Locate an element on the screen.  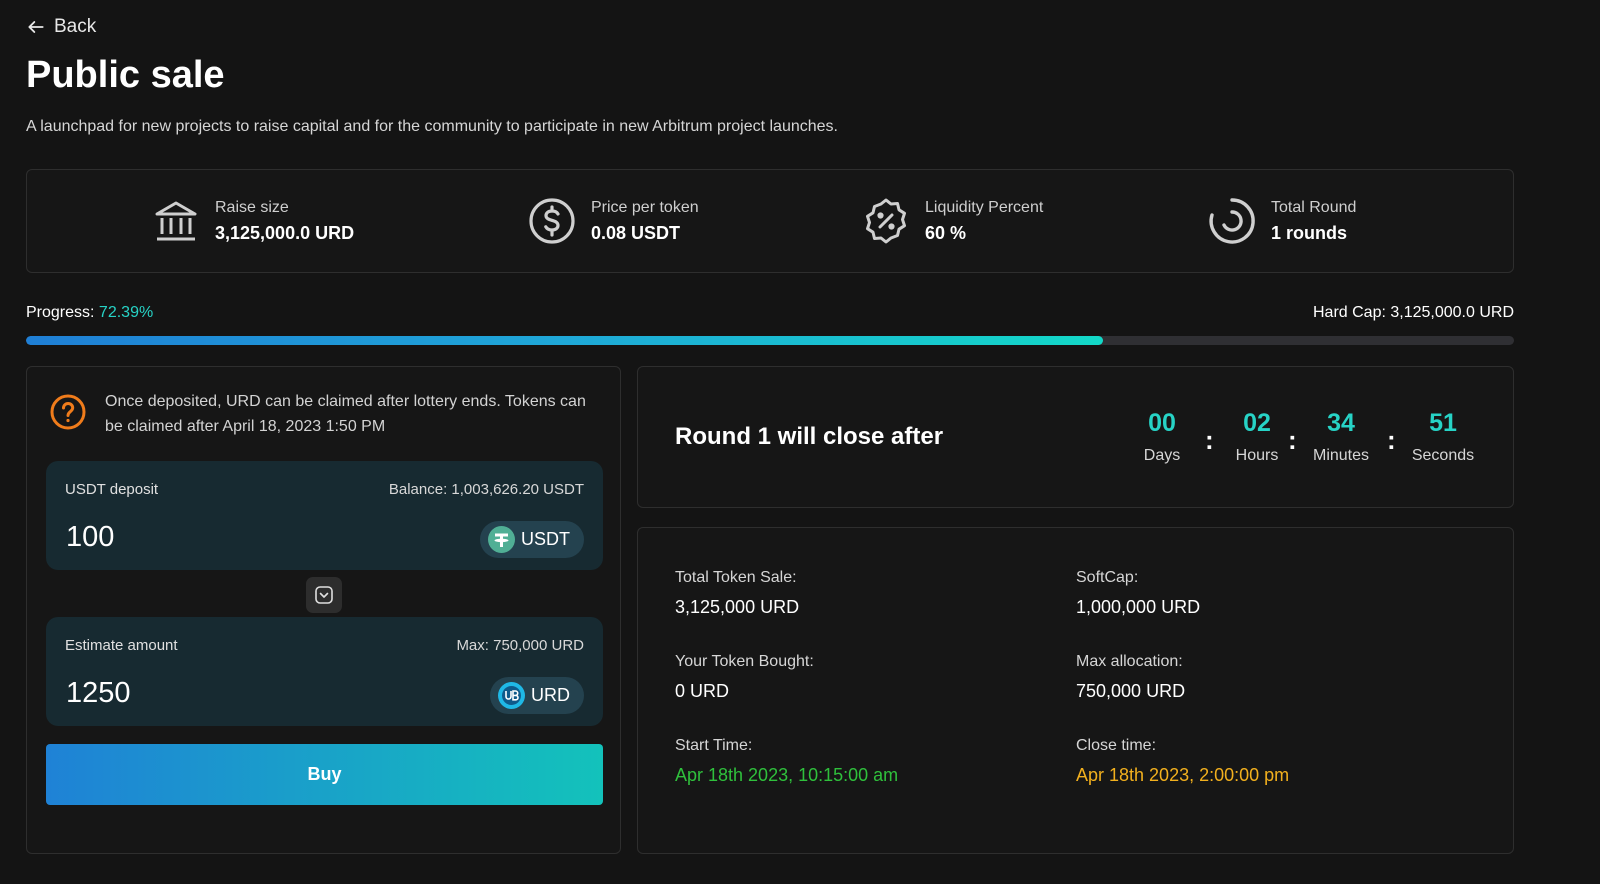
urd-logo-icon is located at coordinates (511, 695).